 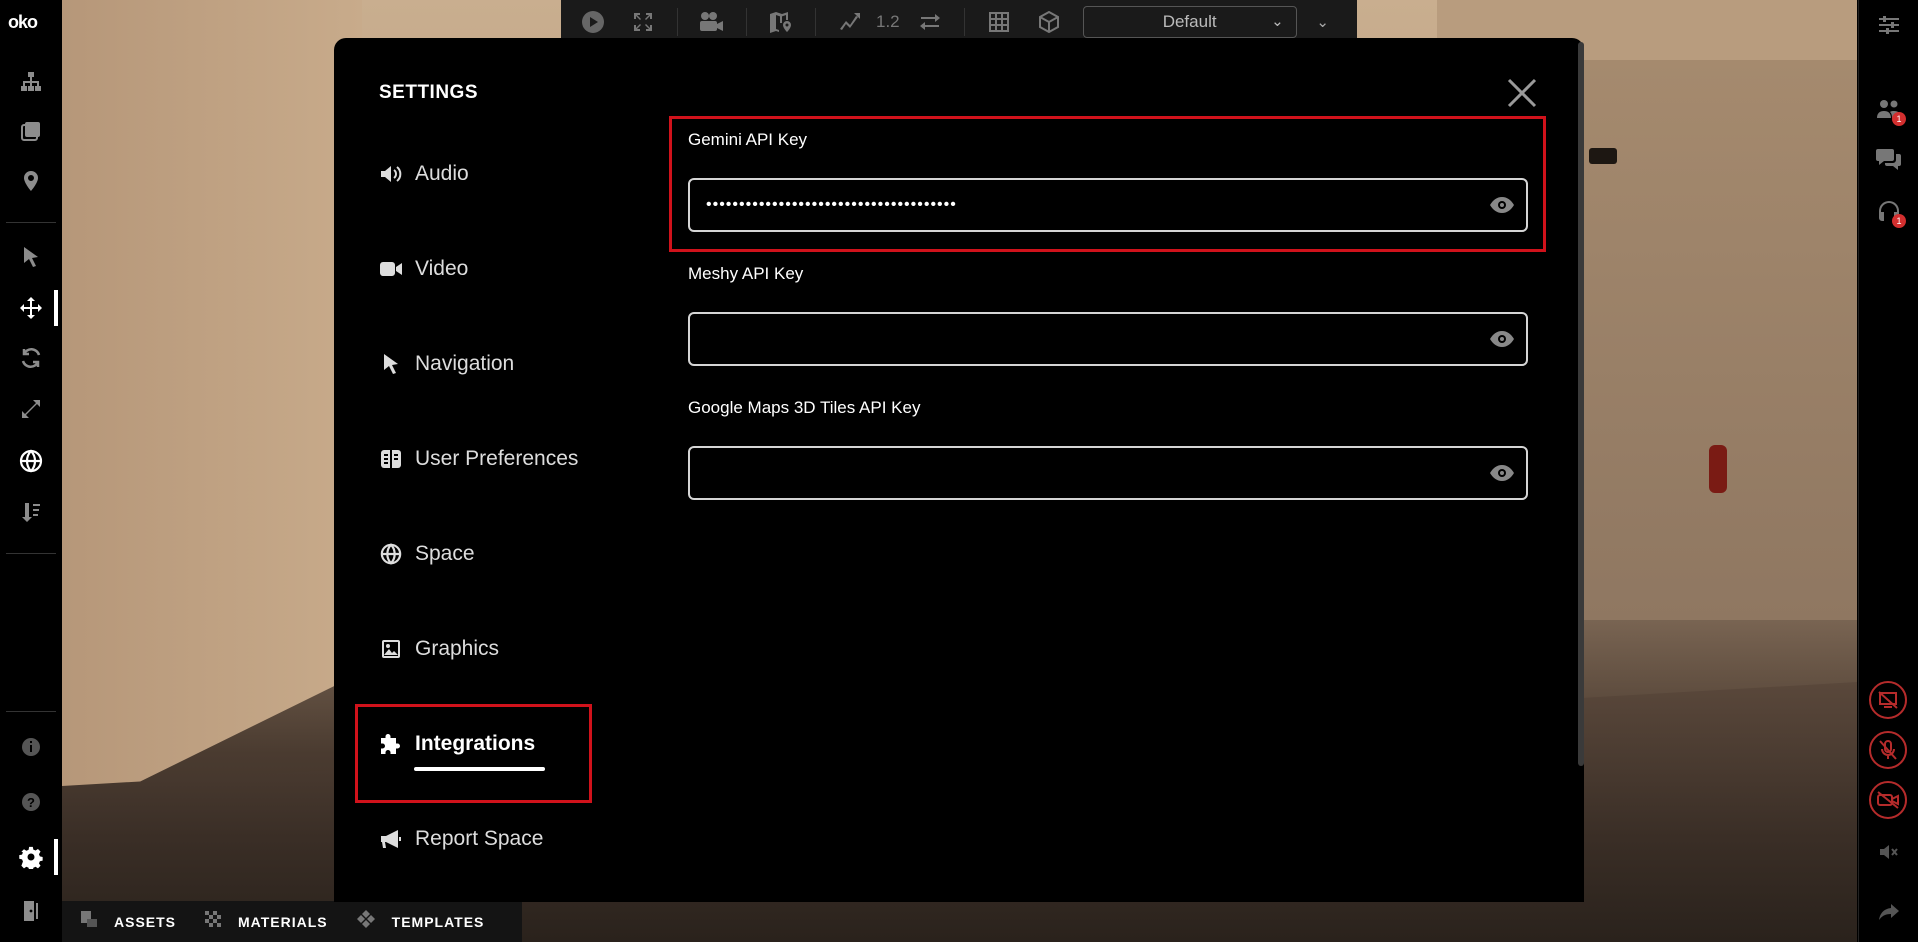 What do you see at coordinates (1889, 159) in the screenshot?
I see `chat-icon` at bounding box center [1889, 159].